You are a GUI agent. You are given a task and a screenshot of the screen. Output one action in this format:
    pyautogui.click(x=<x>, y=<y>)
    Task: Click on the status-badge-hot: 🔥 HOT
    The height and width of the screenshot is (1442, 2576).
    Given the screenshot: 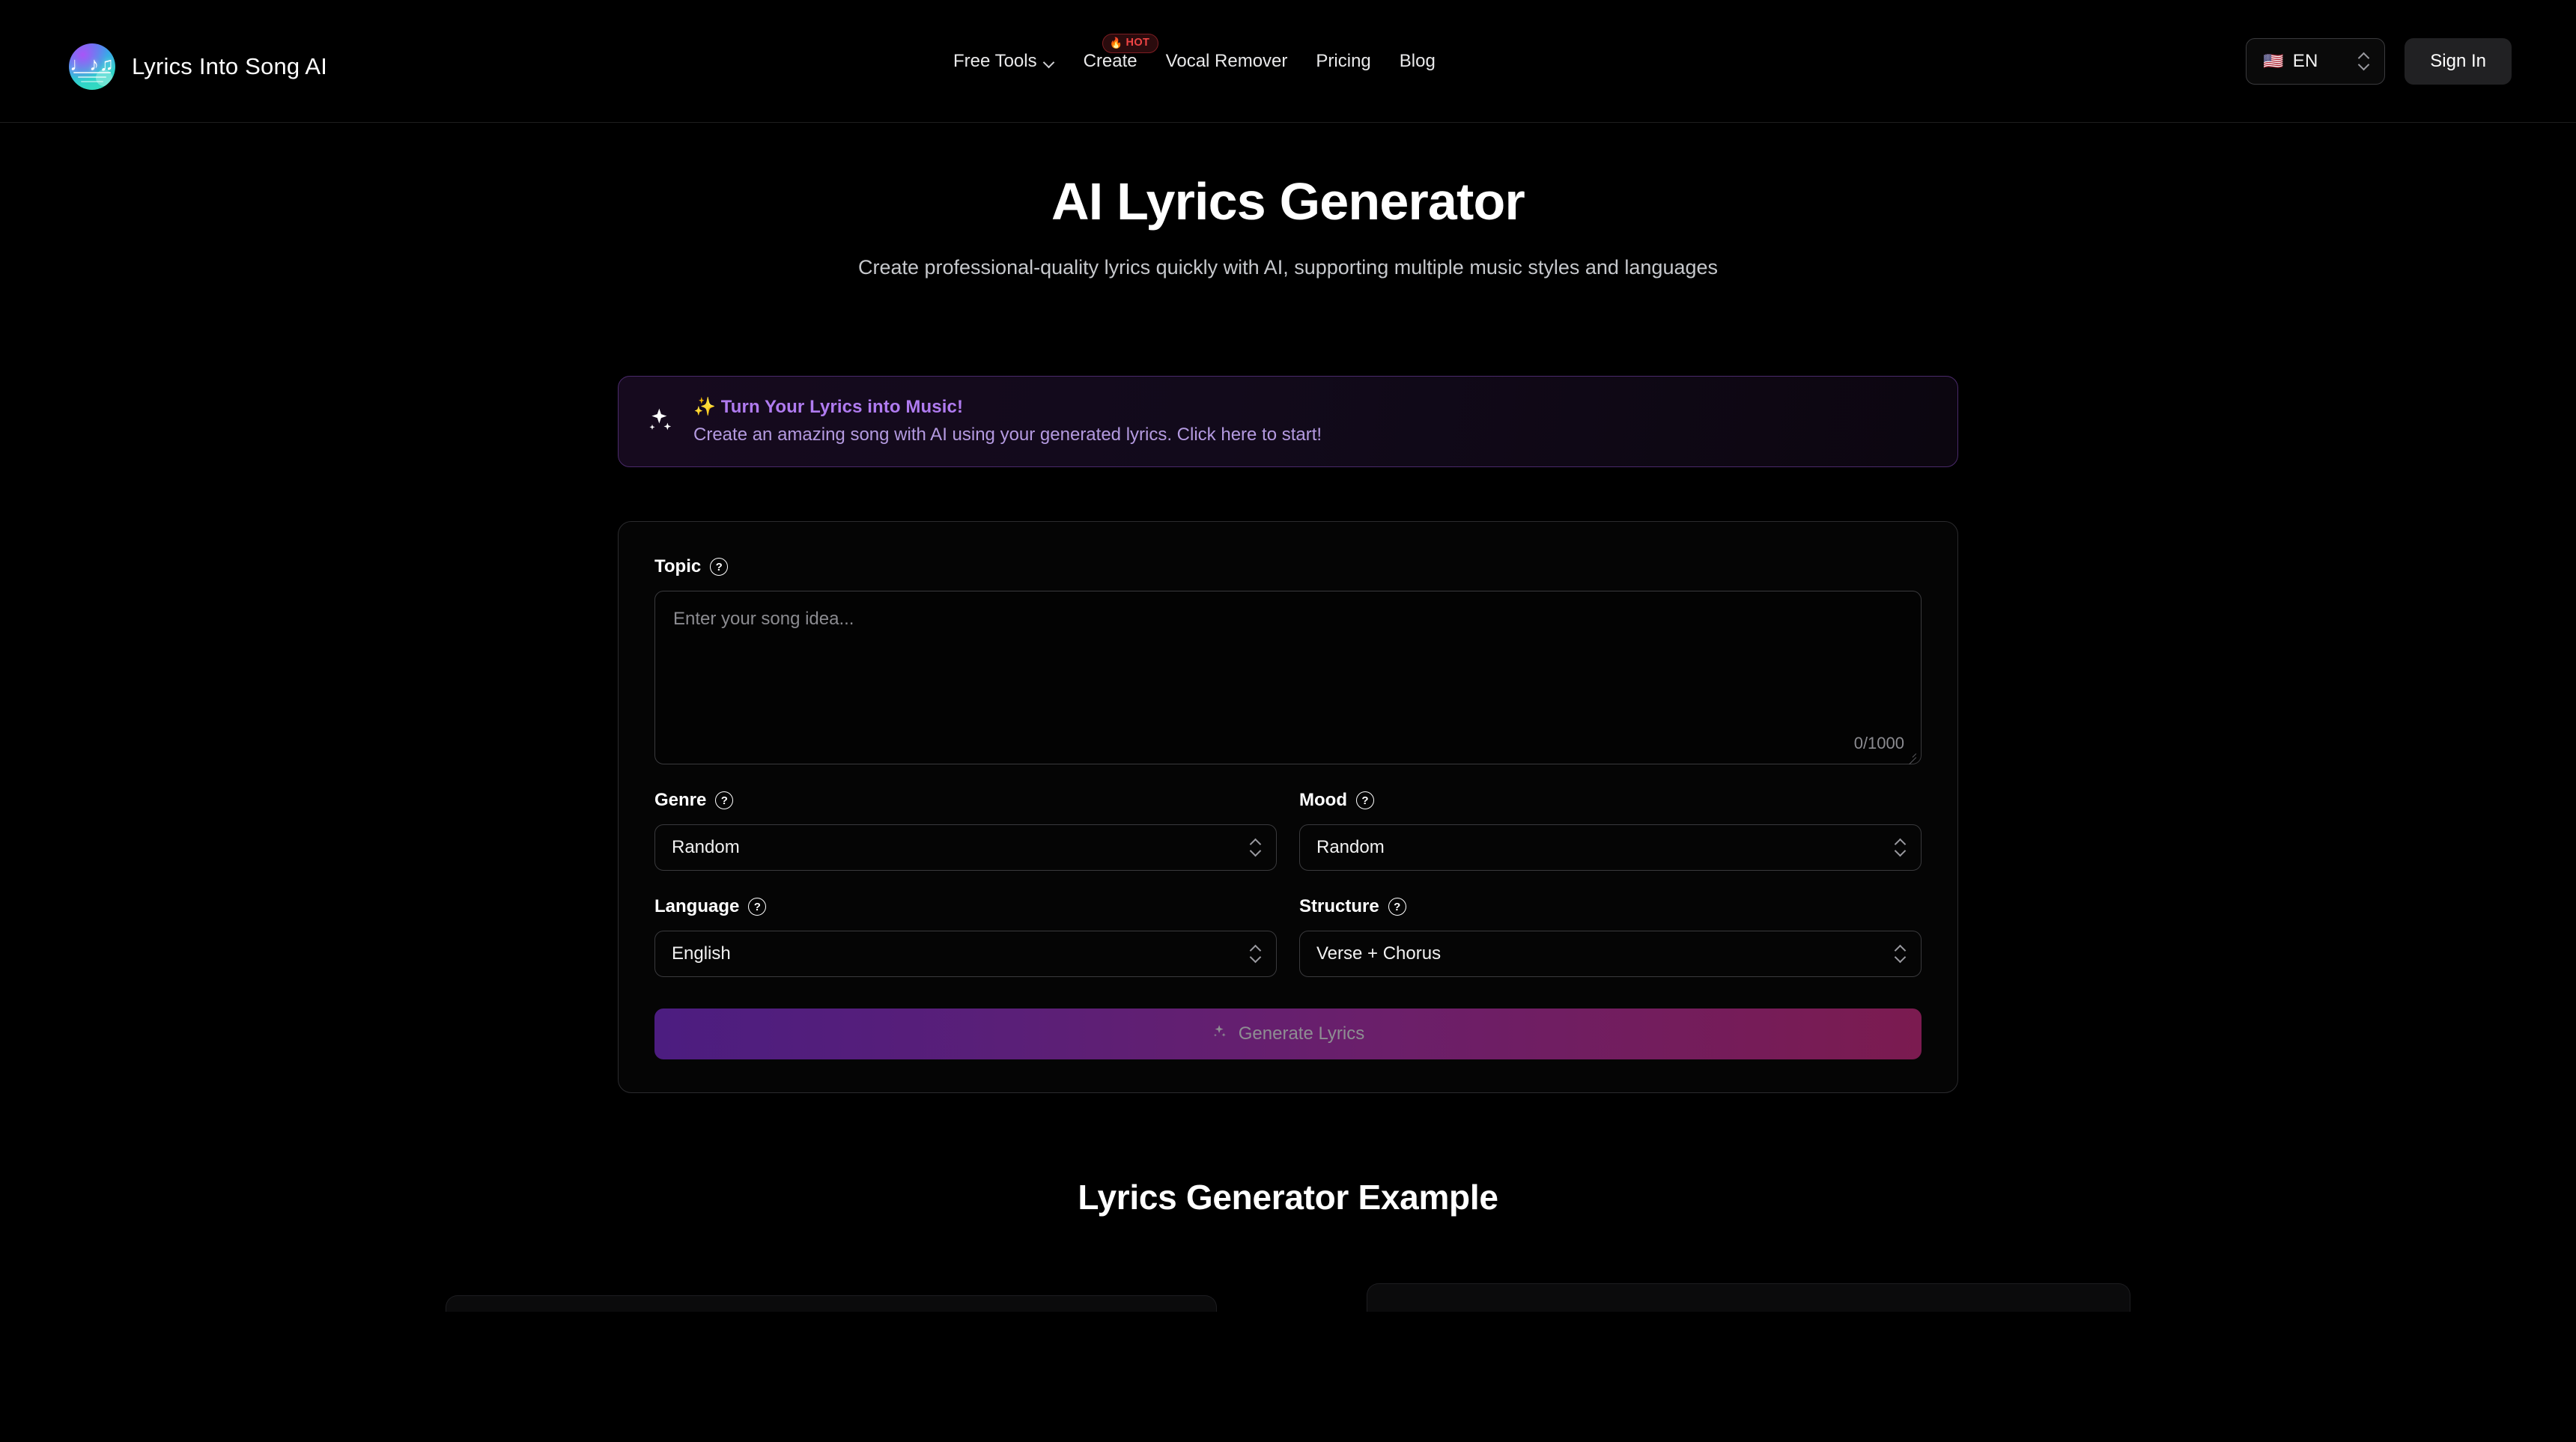 What is the action you would take?
    pyautogui.click(x=1130, y=43)
    